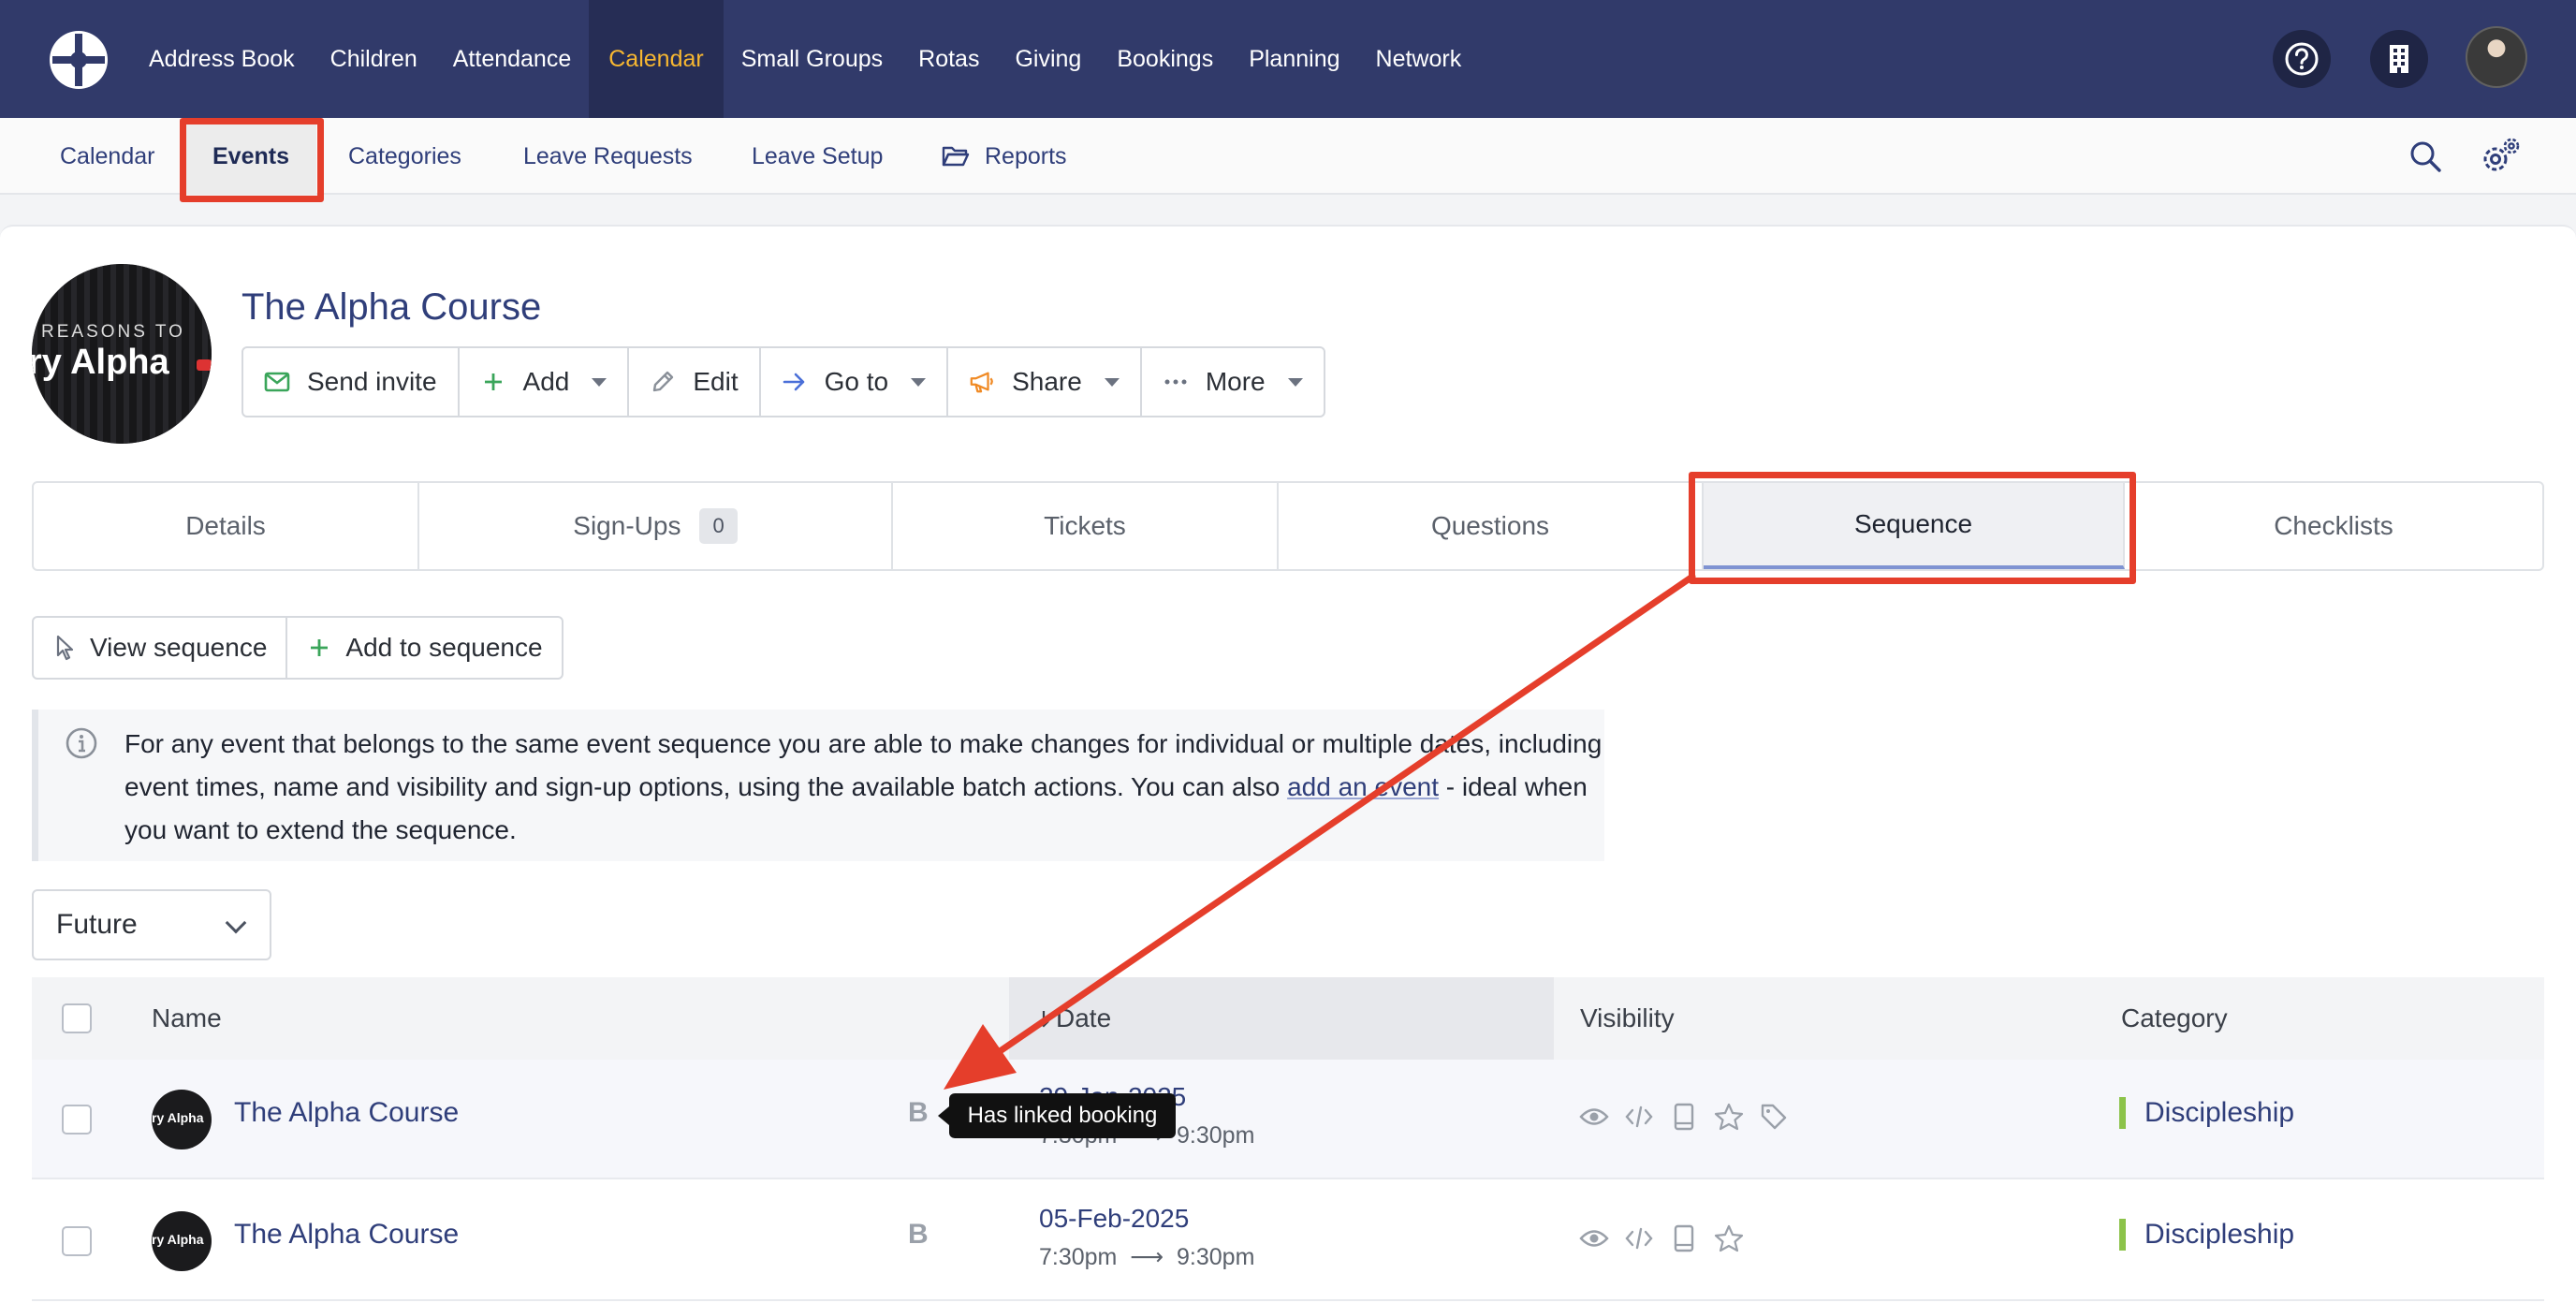  I want to click on nav-small-groups: Small Groups, so click(812, 59).